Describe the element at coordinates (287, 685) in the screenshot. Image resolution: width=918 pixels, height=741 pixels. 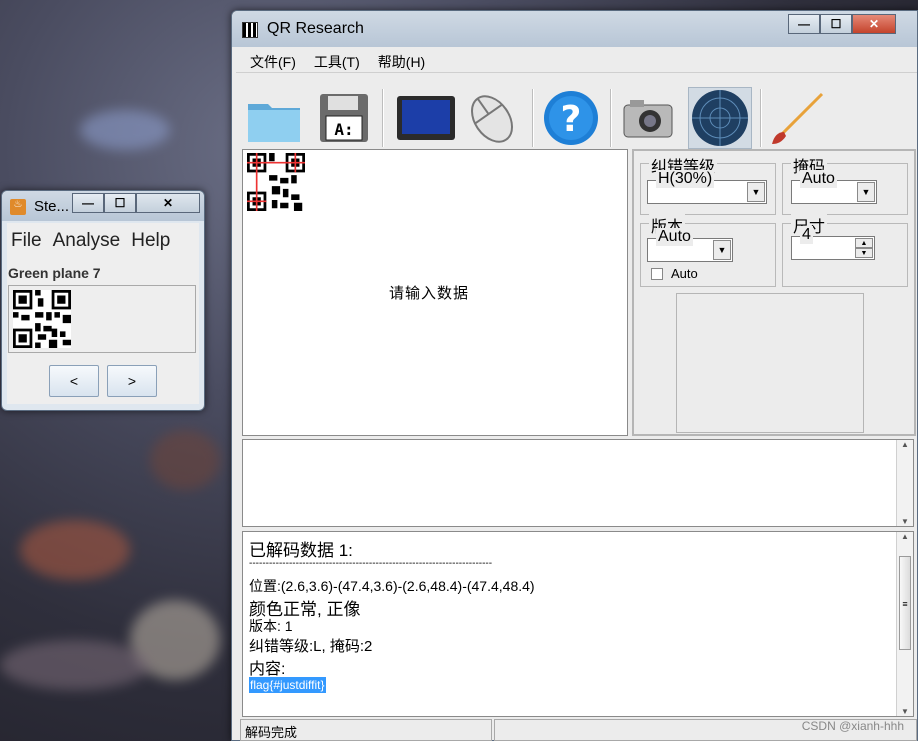
I see `decode-content-value: flag{#justdiffit}` at that location.